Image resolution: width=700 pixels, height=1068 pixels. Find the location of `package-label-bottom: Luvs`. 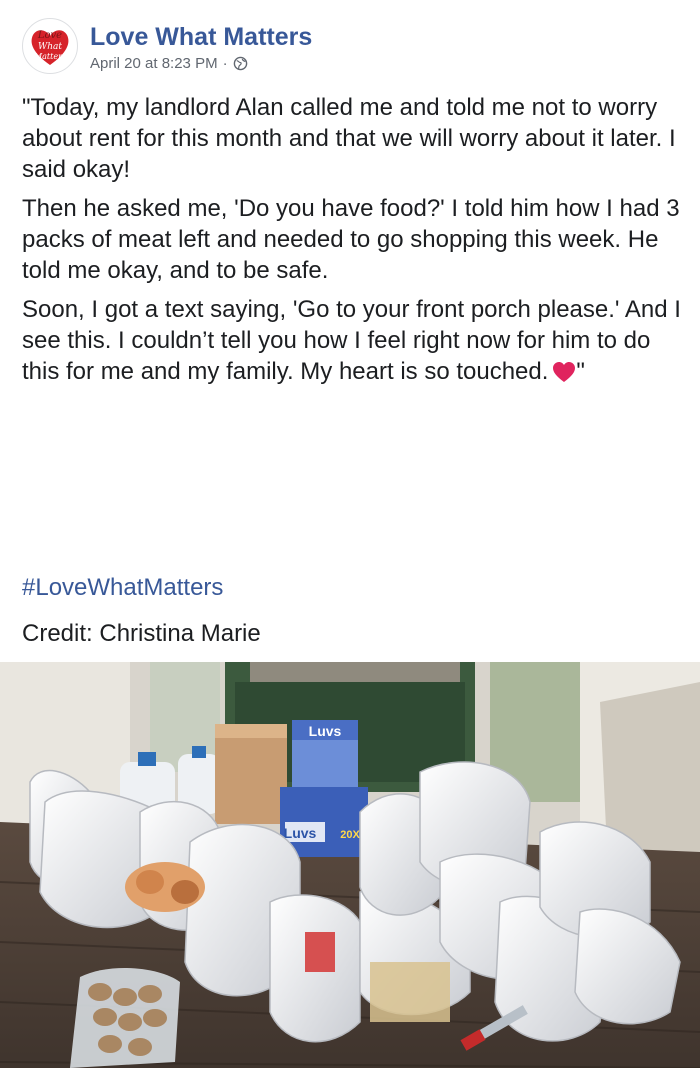

package-label-bottom: Luvs is located at coordinates (300, 833).